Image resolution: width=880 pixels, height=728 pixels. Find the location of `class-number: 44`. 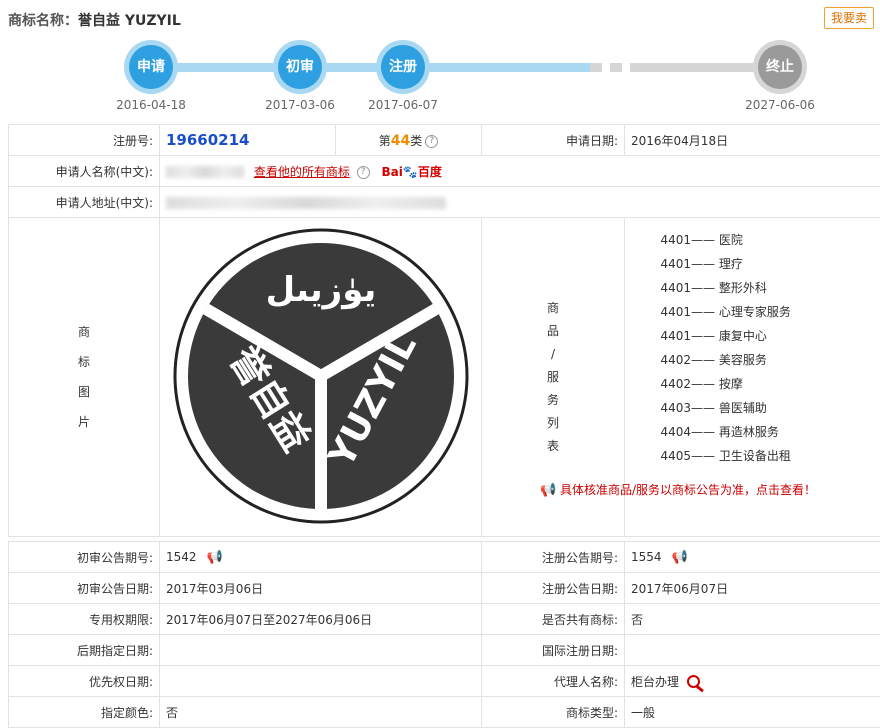

class-number: 44 is located at coordinates (400, 140).